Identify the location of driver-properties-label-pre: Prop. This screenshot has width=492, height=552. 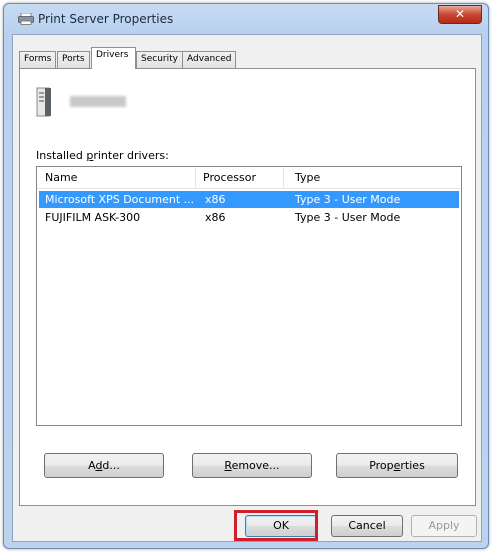
(381, 465).